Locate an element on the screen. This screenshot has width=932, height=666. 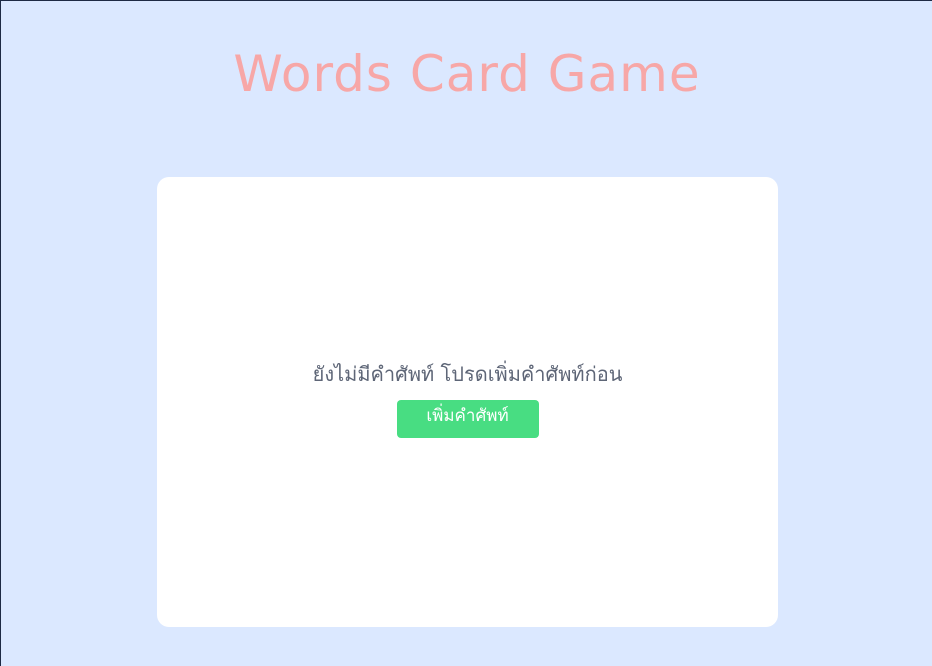
page-title: Words Card Game is located at coordinates (467, 74).